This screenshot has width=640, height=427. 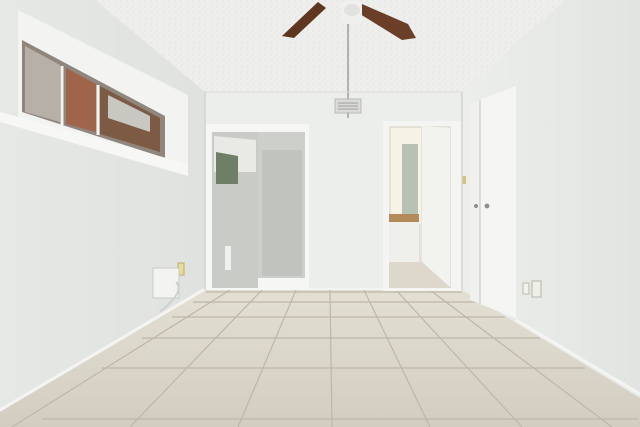 What do you see at coordinates (536, 289) in the screenshot?
I see `wall-outlet-right` at bounding box center [536, 289].